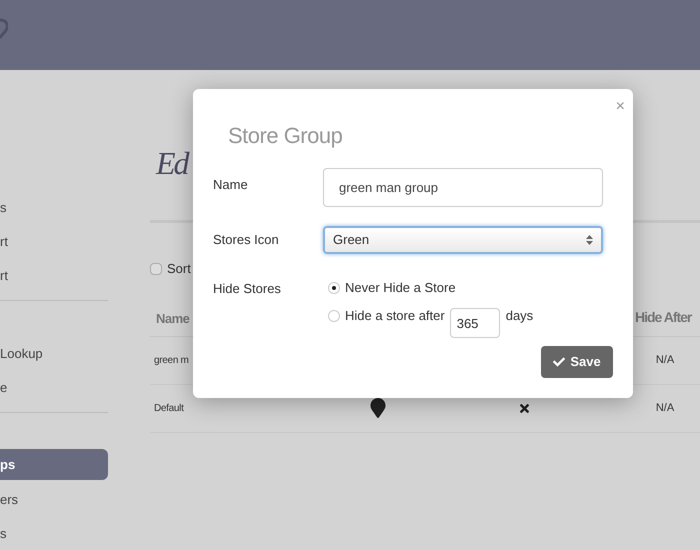 Image resolution: width=700 pixels, height=550 pixels. What do you see at coordinates (463, 187) in the screenshot?
I see `name-field: green man group` at bounding box center [463, 187].